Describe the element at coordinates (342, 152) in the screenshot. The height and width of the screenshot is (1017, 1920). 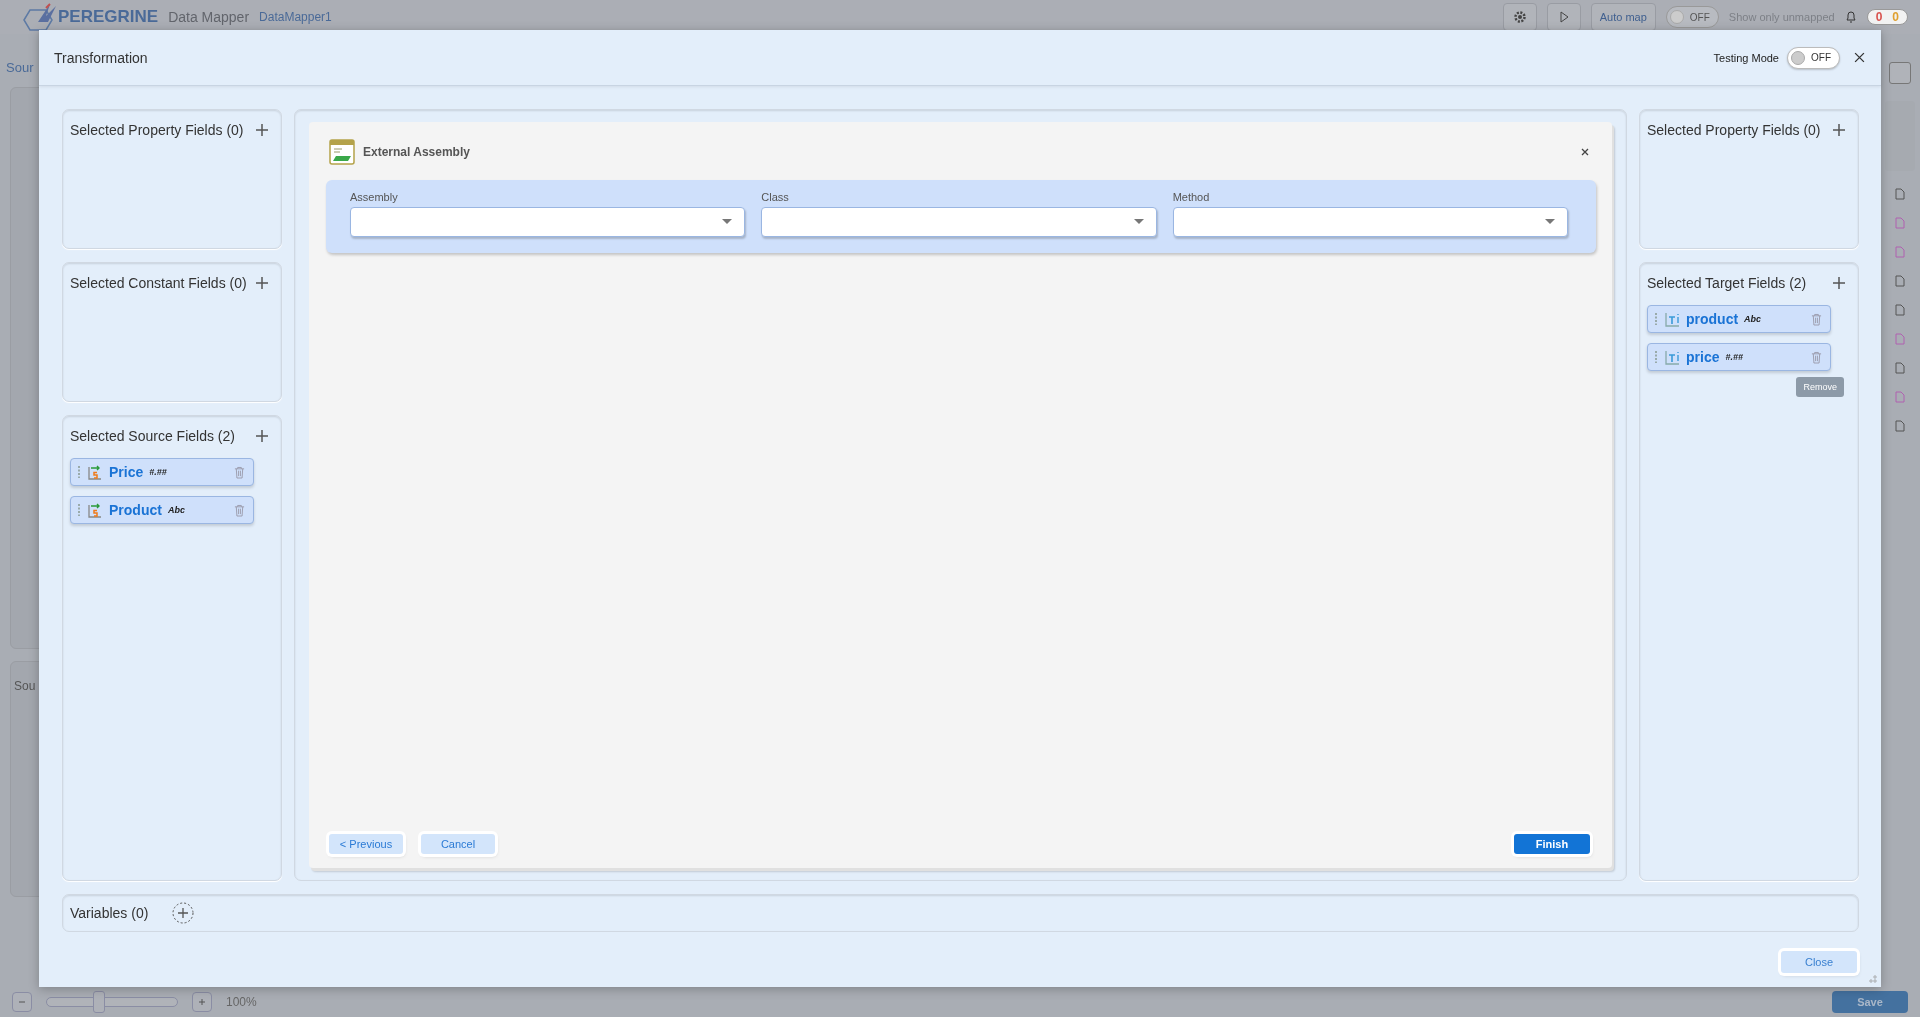
I see `assembly-icon` at that location.